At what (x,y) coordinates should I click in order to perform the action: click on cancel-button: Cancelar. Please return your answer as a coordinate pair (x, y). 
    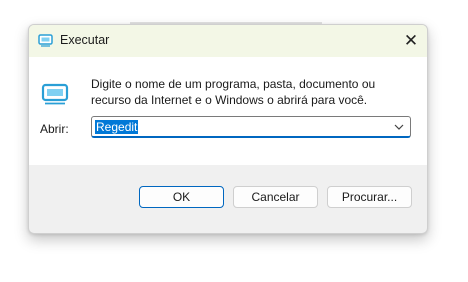
    Looking at the image, I should click on (275, 197).